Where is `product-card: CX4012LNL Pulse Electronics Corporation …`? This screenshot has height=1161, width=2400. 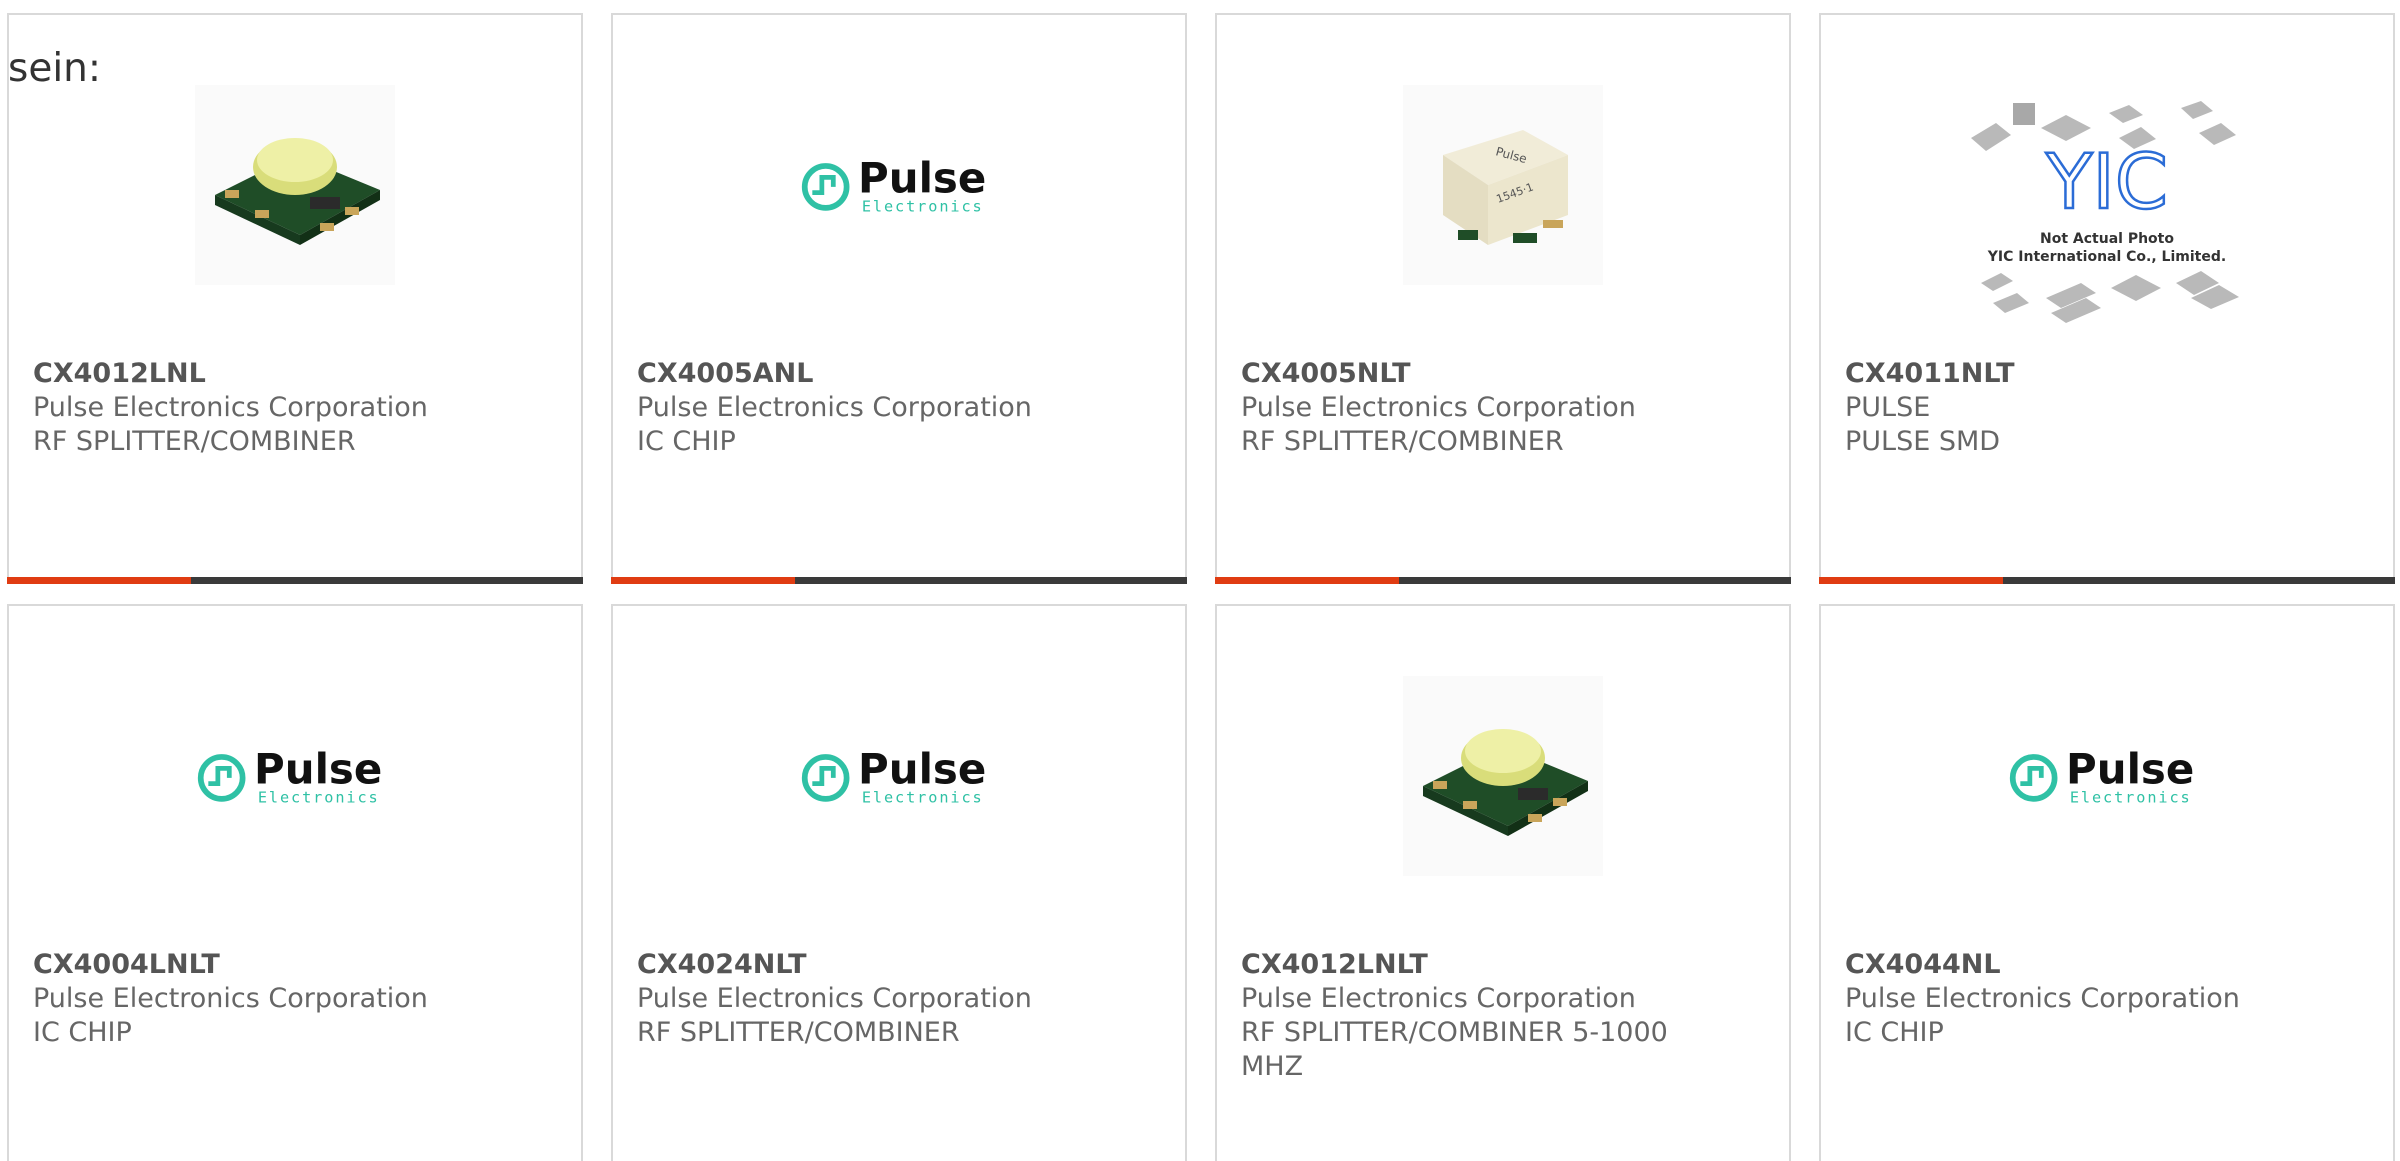
product-card: CX4012LNL Pulse Electronics Corporation … is located at coordinates (295, 298).